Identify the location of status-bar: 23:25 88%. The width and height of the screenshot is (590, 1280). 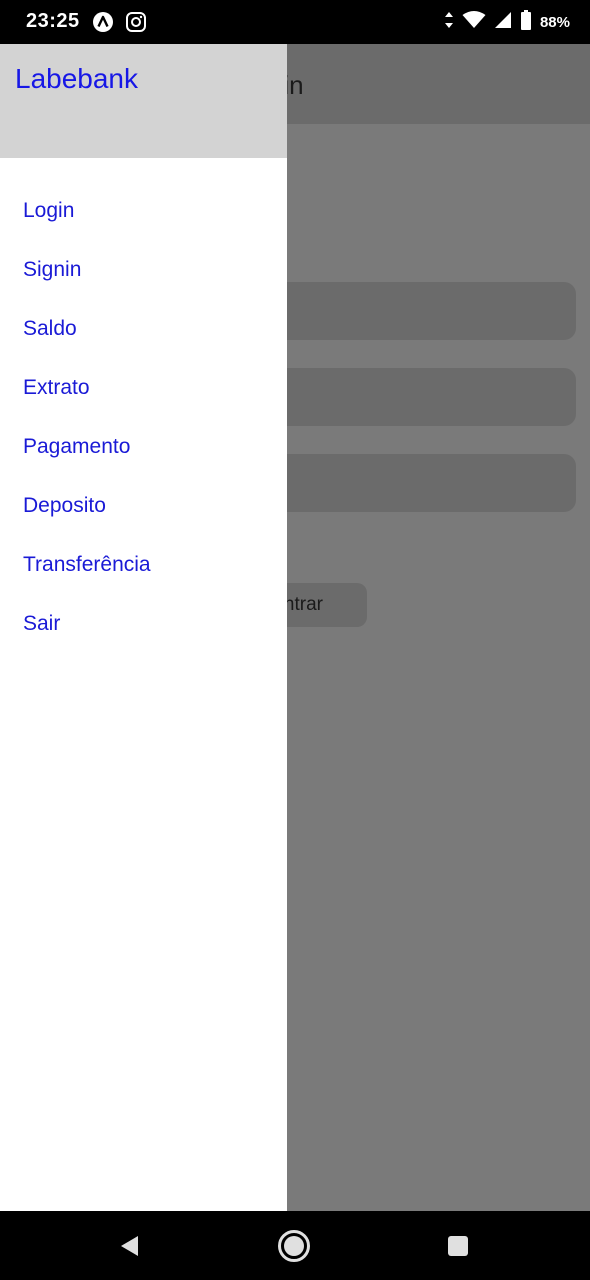
(295, 22).